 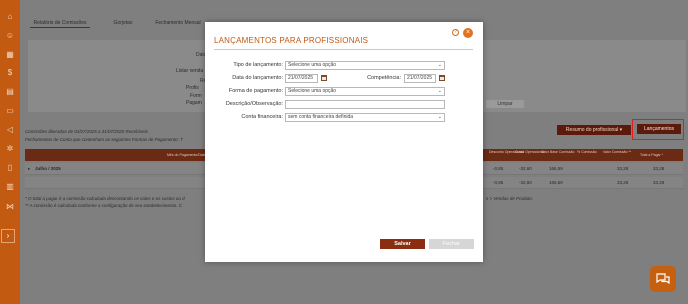 What do you see at coordinates (10, 111) in the screenshot?
I see `chat-icon: ▭` at bounding box center [10, 111].